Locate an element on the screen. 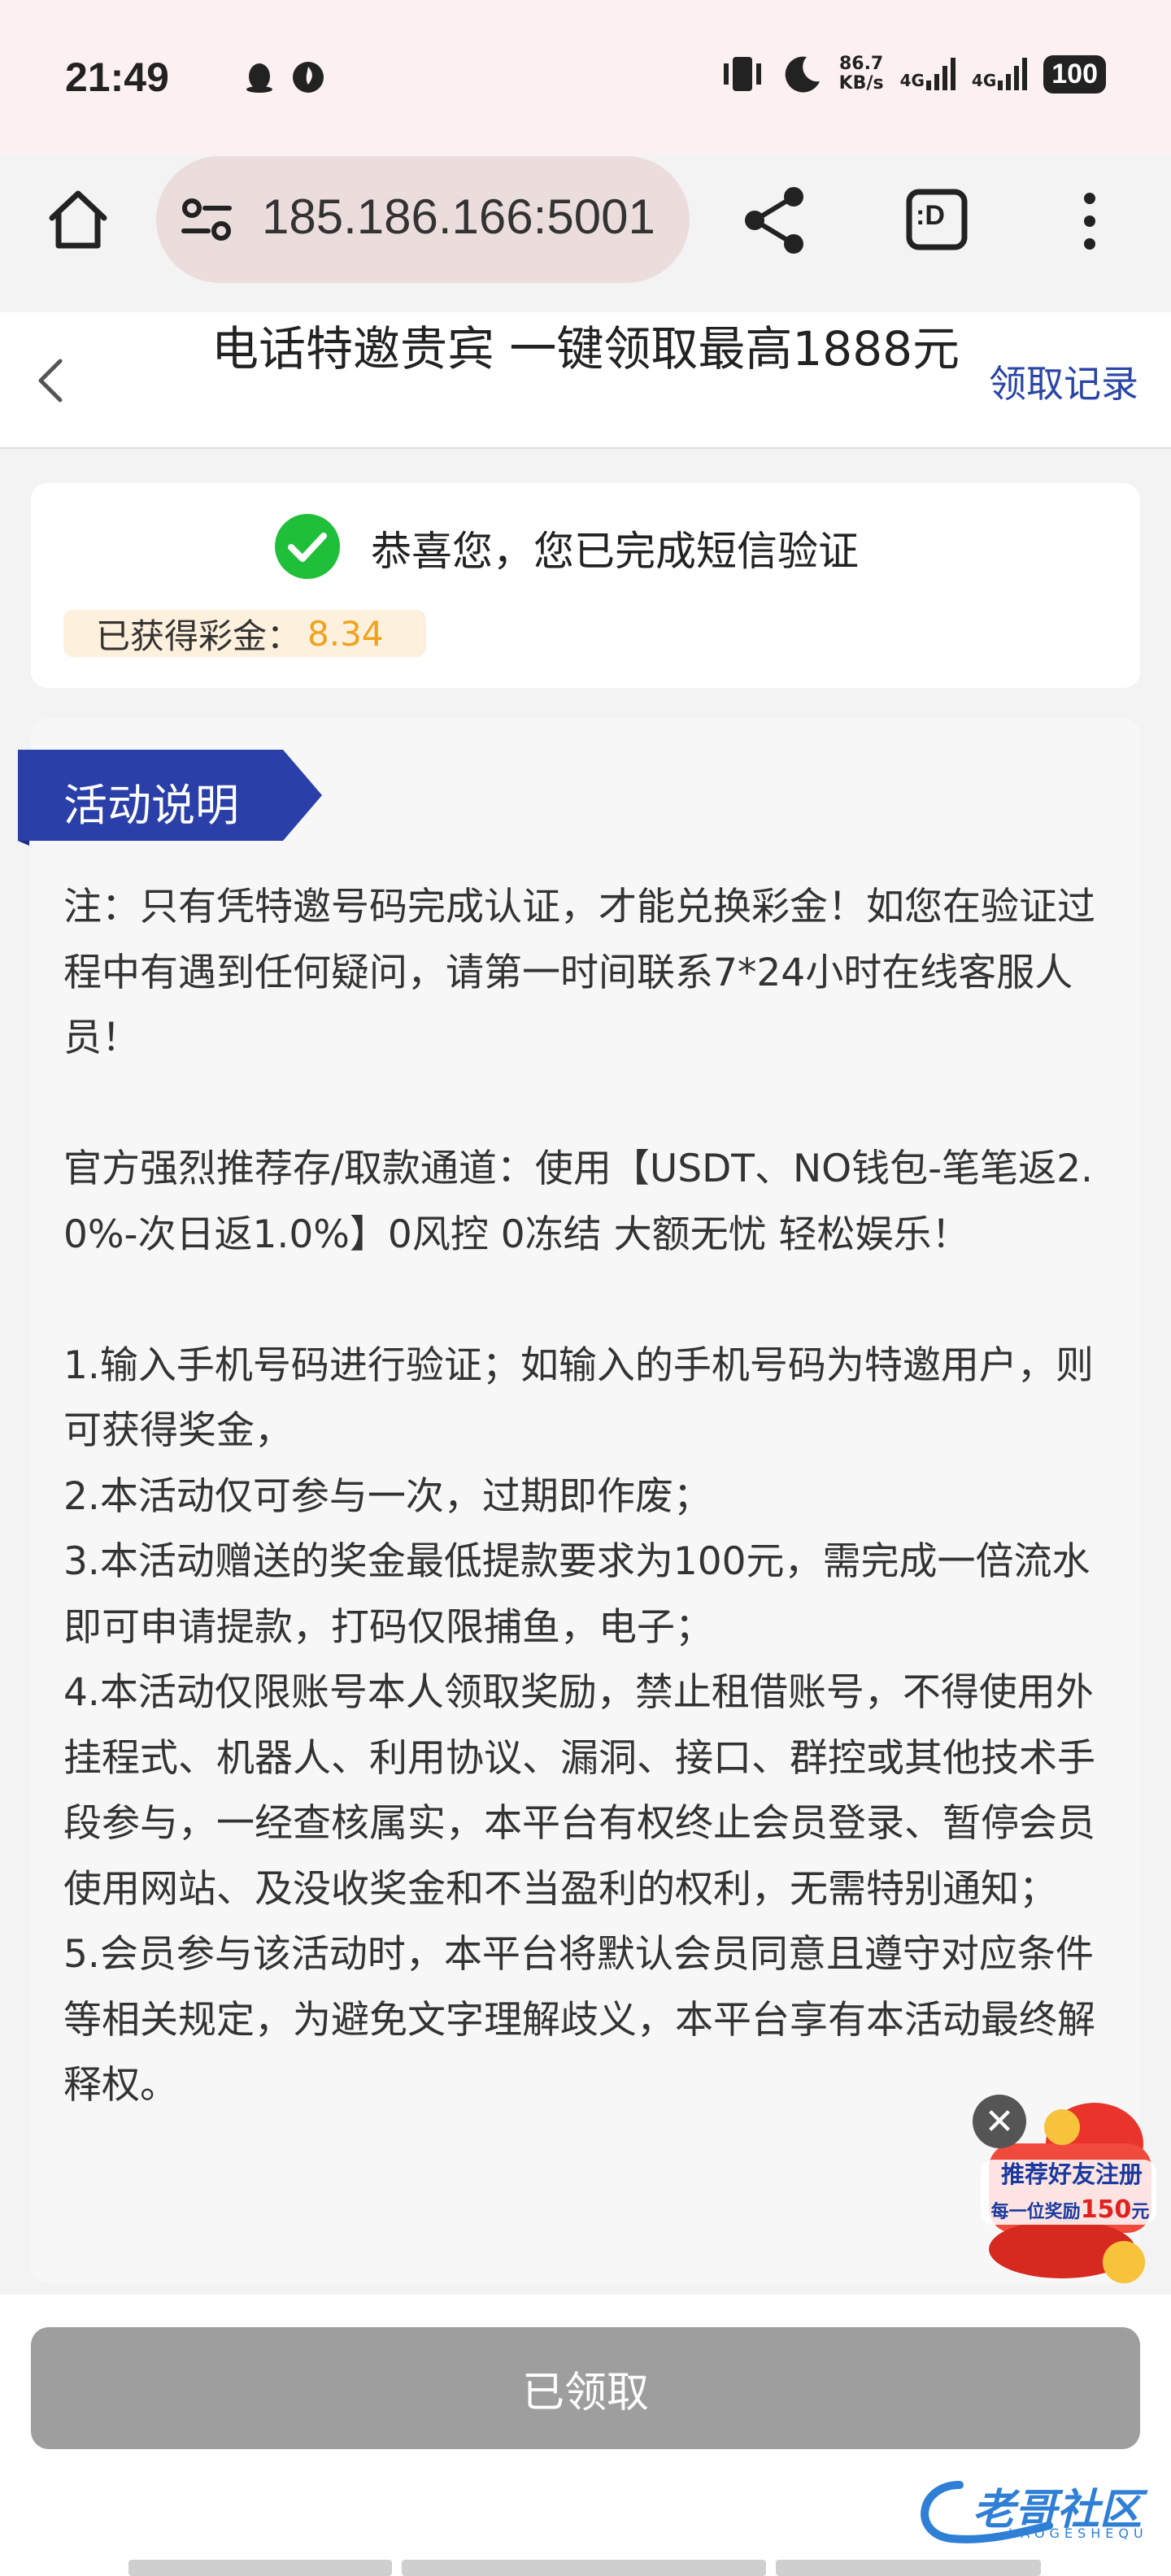  tabs-button: :D is located at coordinates (936, 220).